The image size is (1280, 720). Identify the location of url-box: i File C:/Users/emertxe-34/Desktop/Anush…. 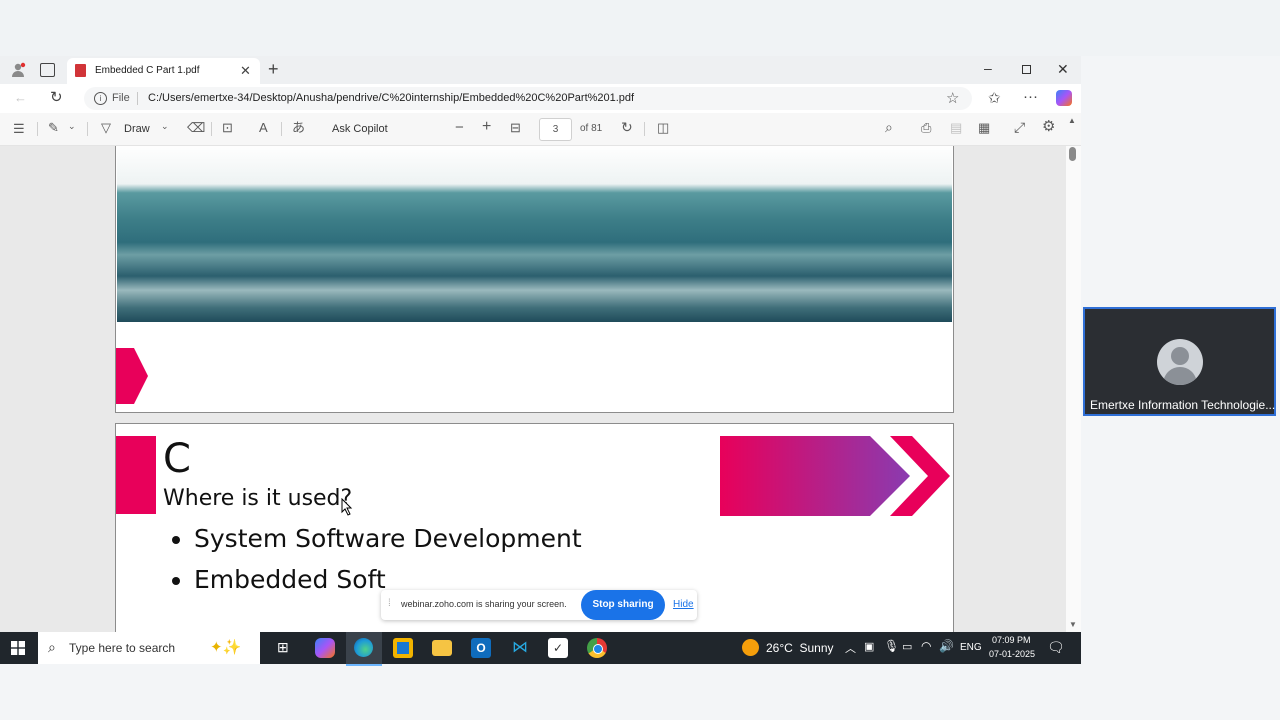
(528, 98).